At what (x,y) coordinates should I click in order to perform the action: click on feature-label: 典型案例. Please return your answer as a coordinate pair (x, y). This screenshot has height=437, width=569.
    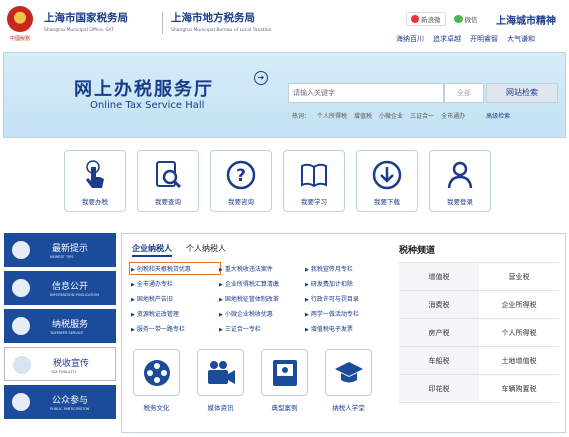
    Looking at the image, I should click on (284, 408).